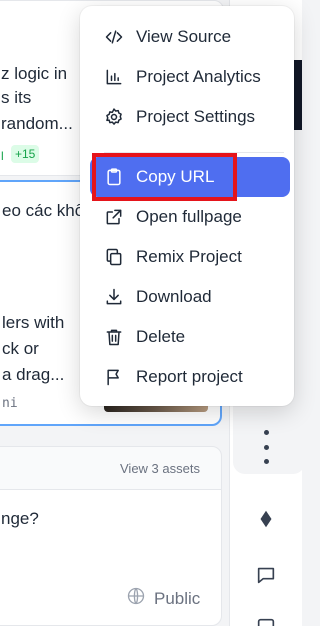 The image size is (320, 626). Describe the element at coordinates (25, 154) in the screenshot. I see `diff-added-badge: +15` at that location.